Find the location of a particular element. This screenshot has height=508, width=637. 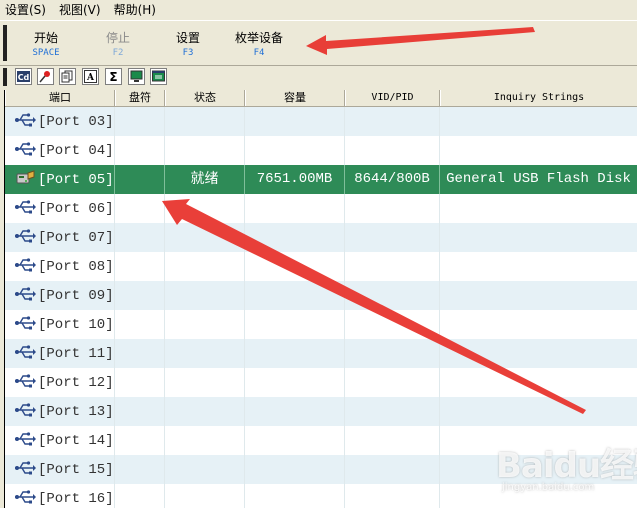

start-button: 开始 SPACE is located at coordinates (46, 45).